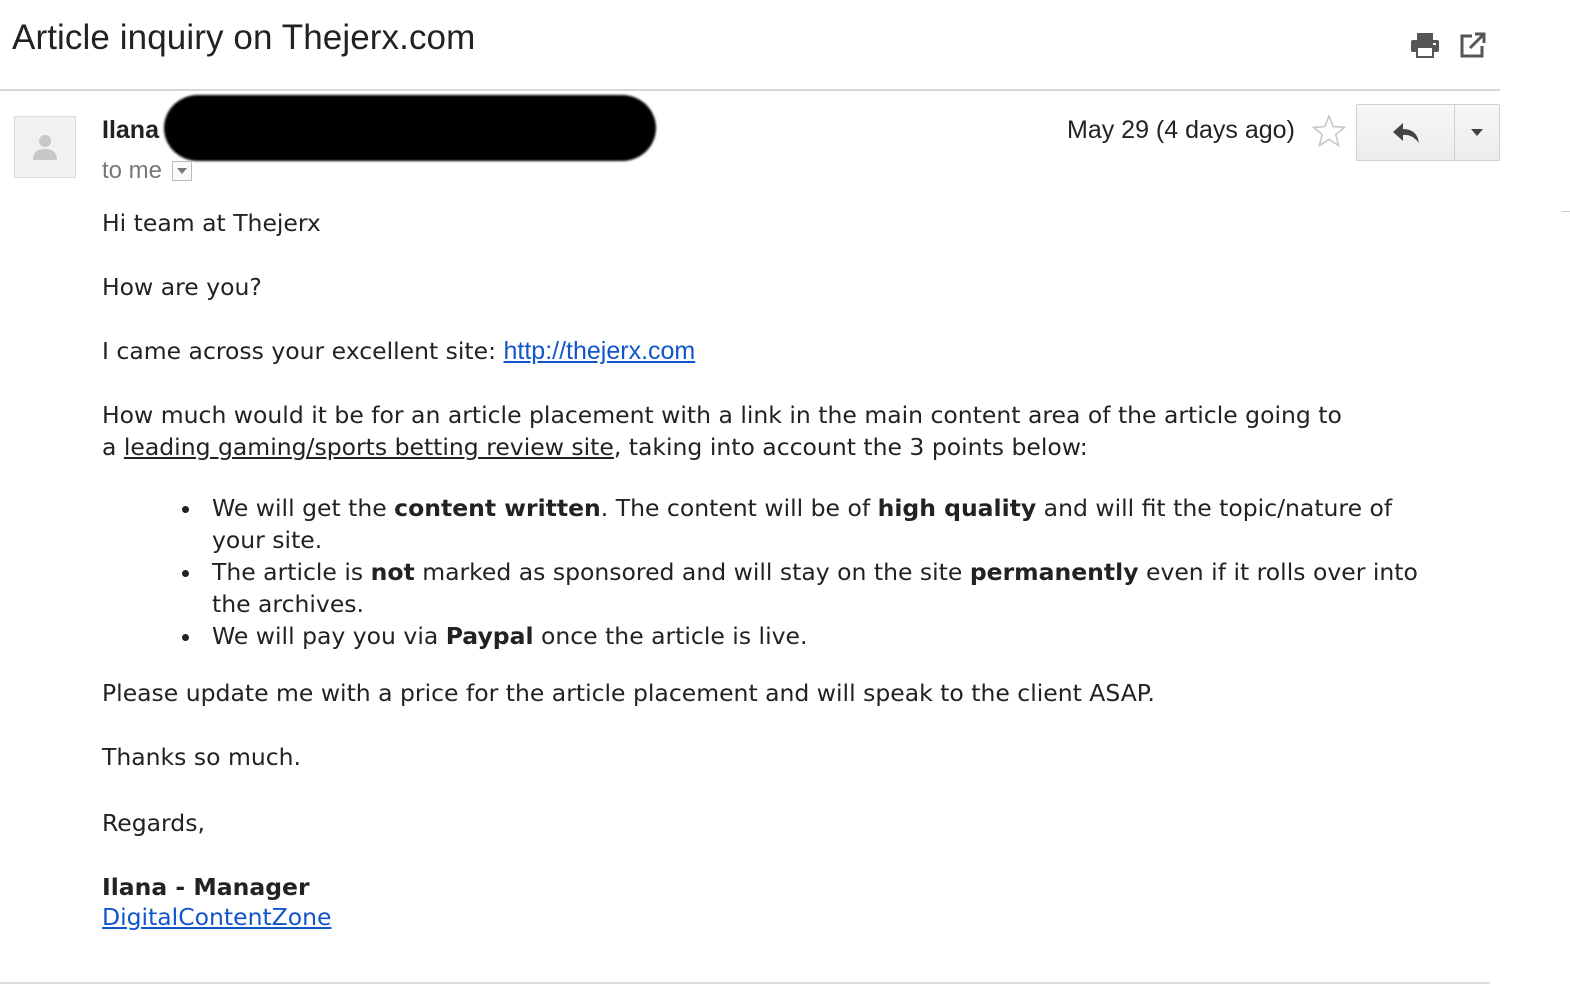 The width and height of the screenshot is (1570, 998). Describe the element at coordinates (113, 447) in the screenshot. I see `ask-prefix: a` at that location.